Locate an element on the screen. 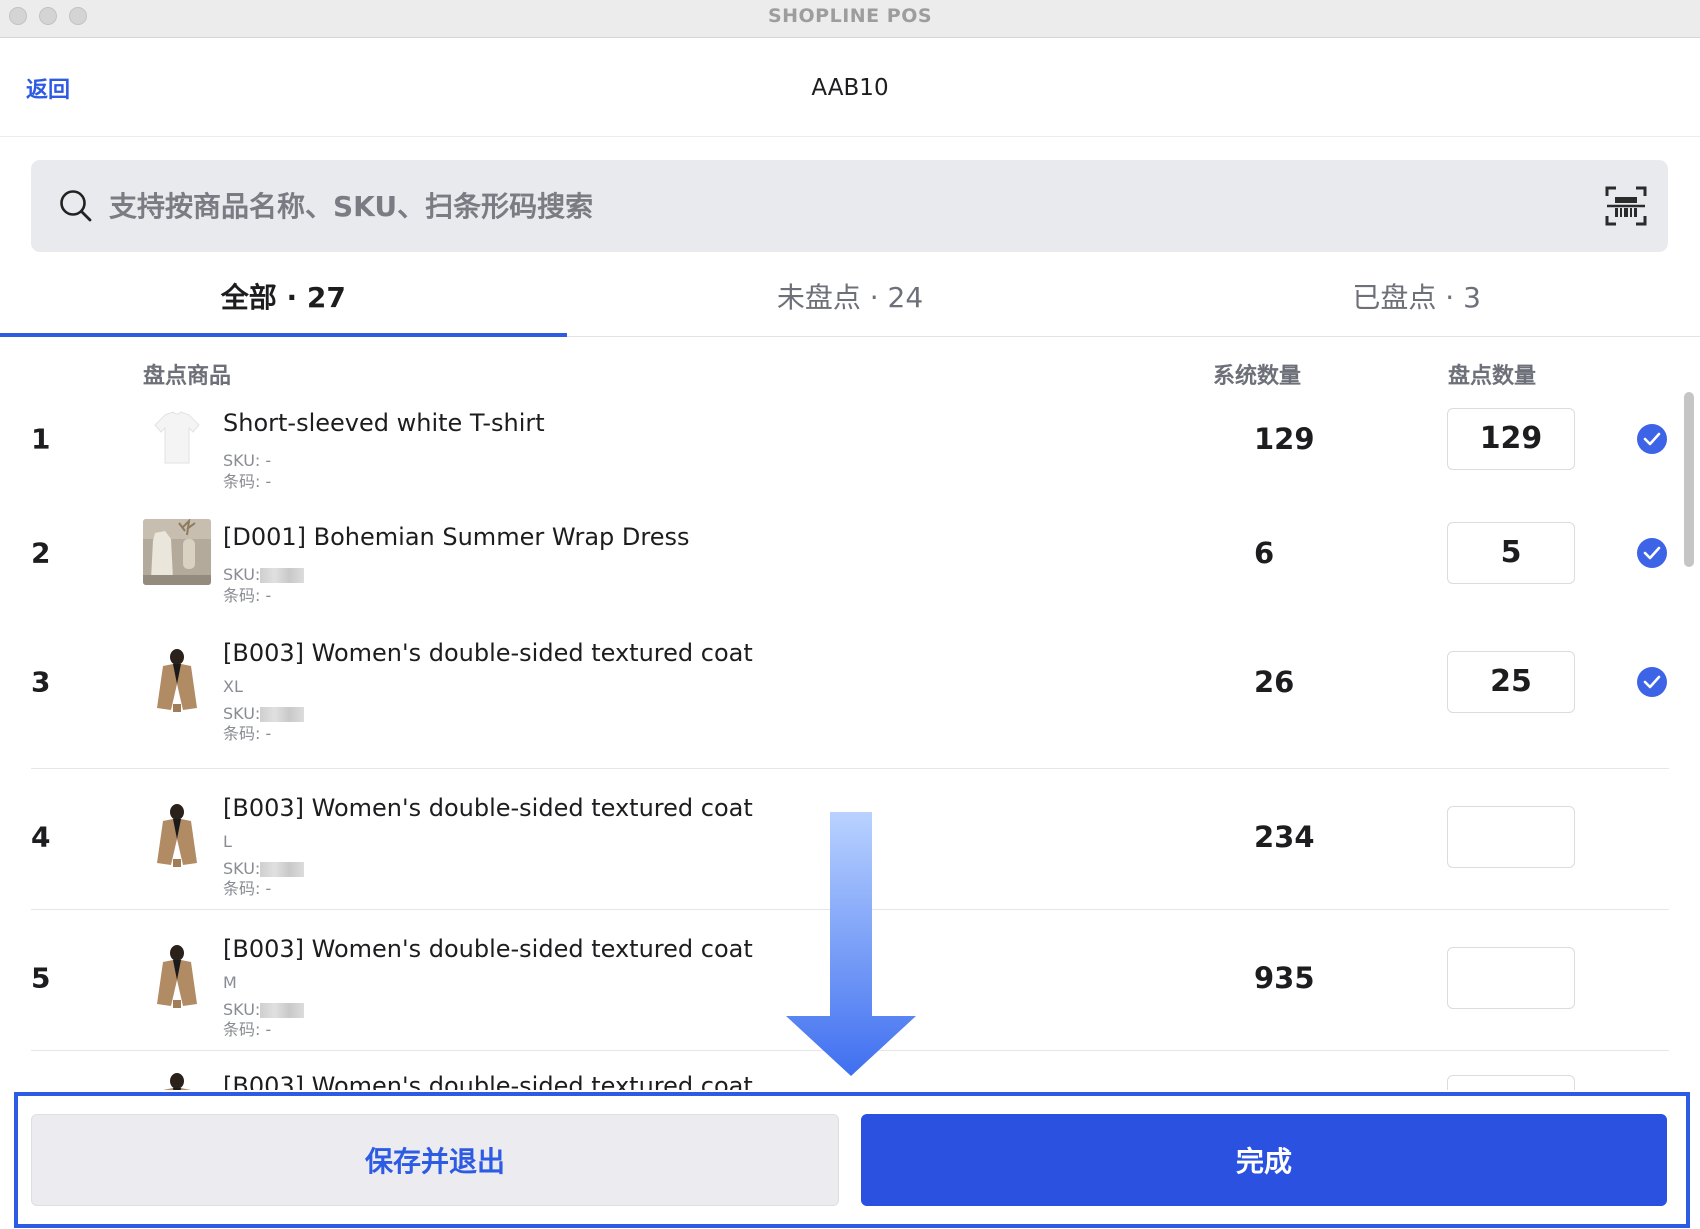 The width and height of the screenshot is (1700, 1229). tshirt-image is located at coordinates (177, 438).